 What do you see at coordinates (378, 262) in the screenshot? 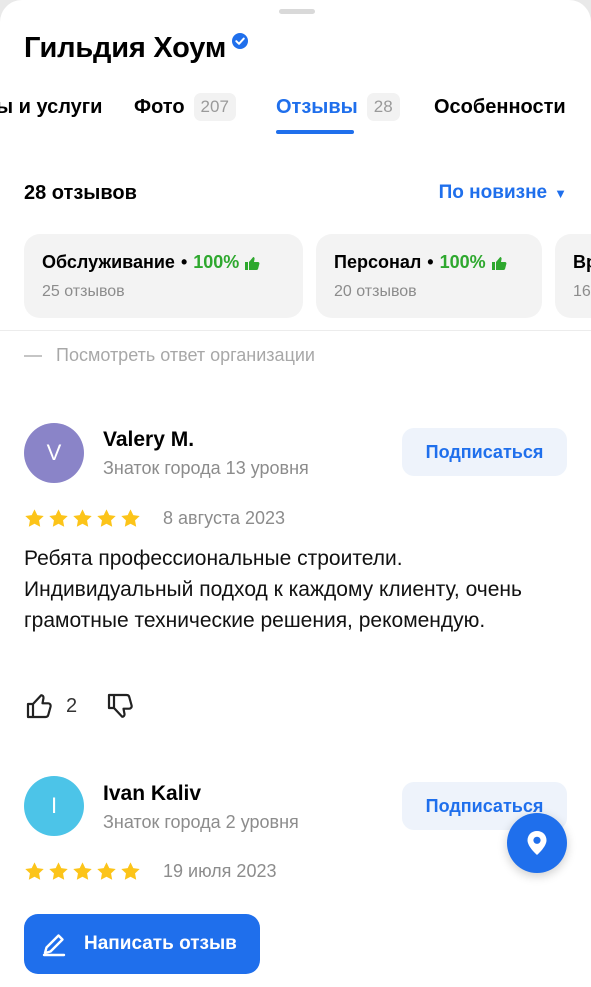
I see `aspect-name: Персонал` at bounding box center [378, 262].